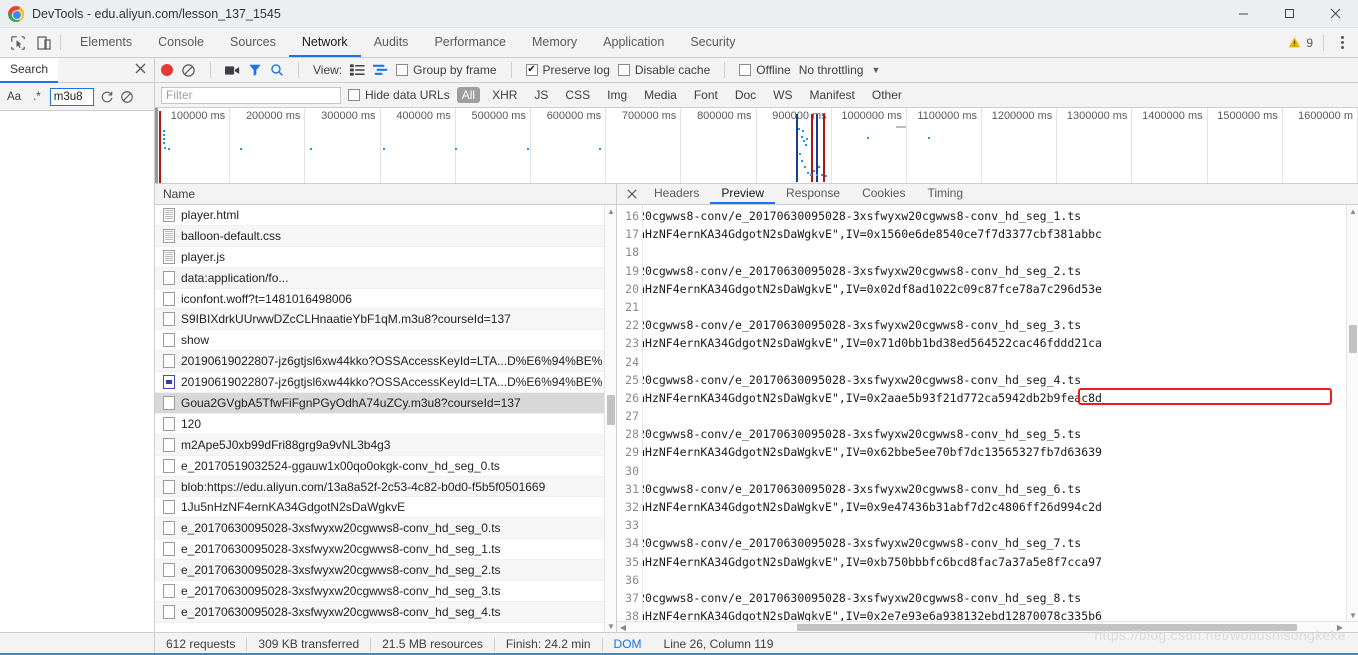 This screenshot has height=655, width=1358. What do you see at coordinates (385, 299) in the screenshot?
I see `request-row: iconfont.woff?t=1481016498006` at bounding box center [385, 299].